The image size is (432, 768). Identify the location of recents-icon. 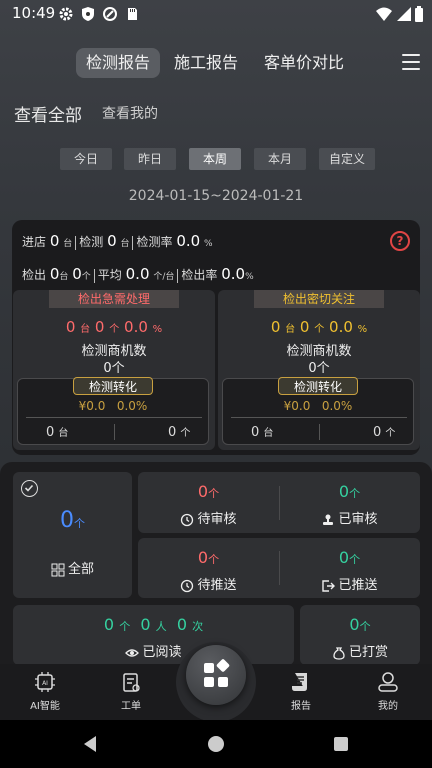
(341, 744).